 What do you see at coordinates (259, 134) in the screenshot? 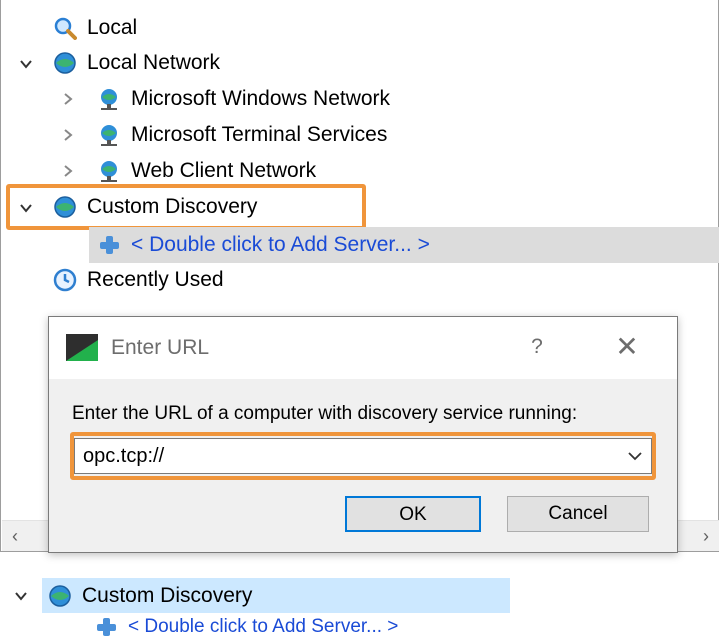
I see `tree-item-label: Microsoft Terminal Services` at bounding box center [259, 134].